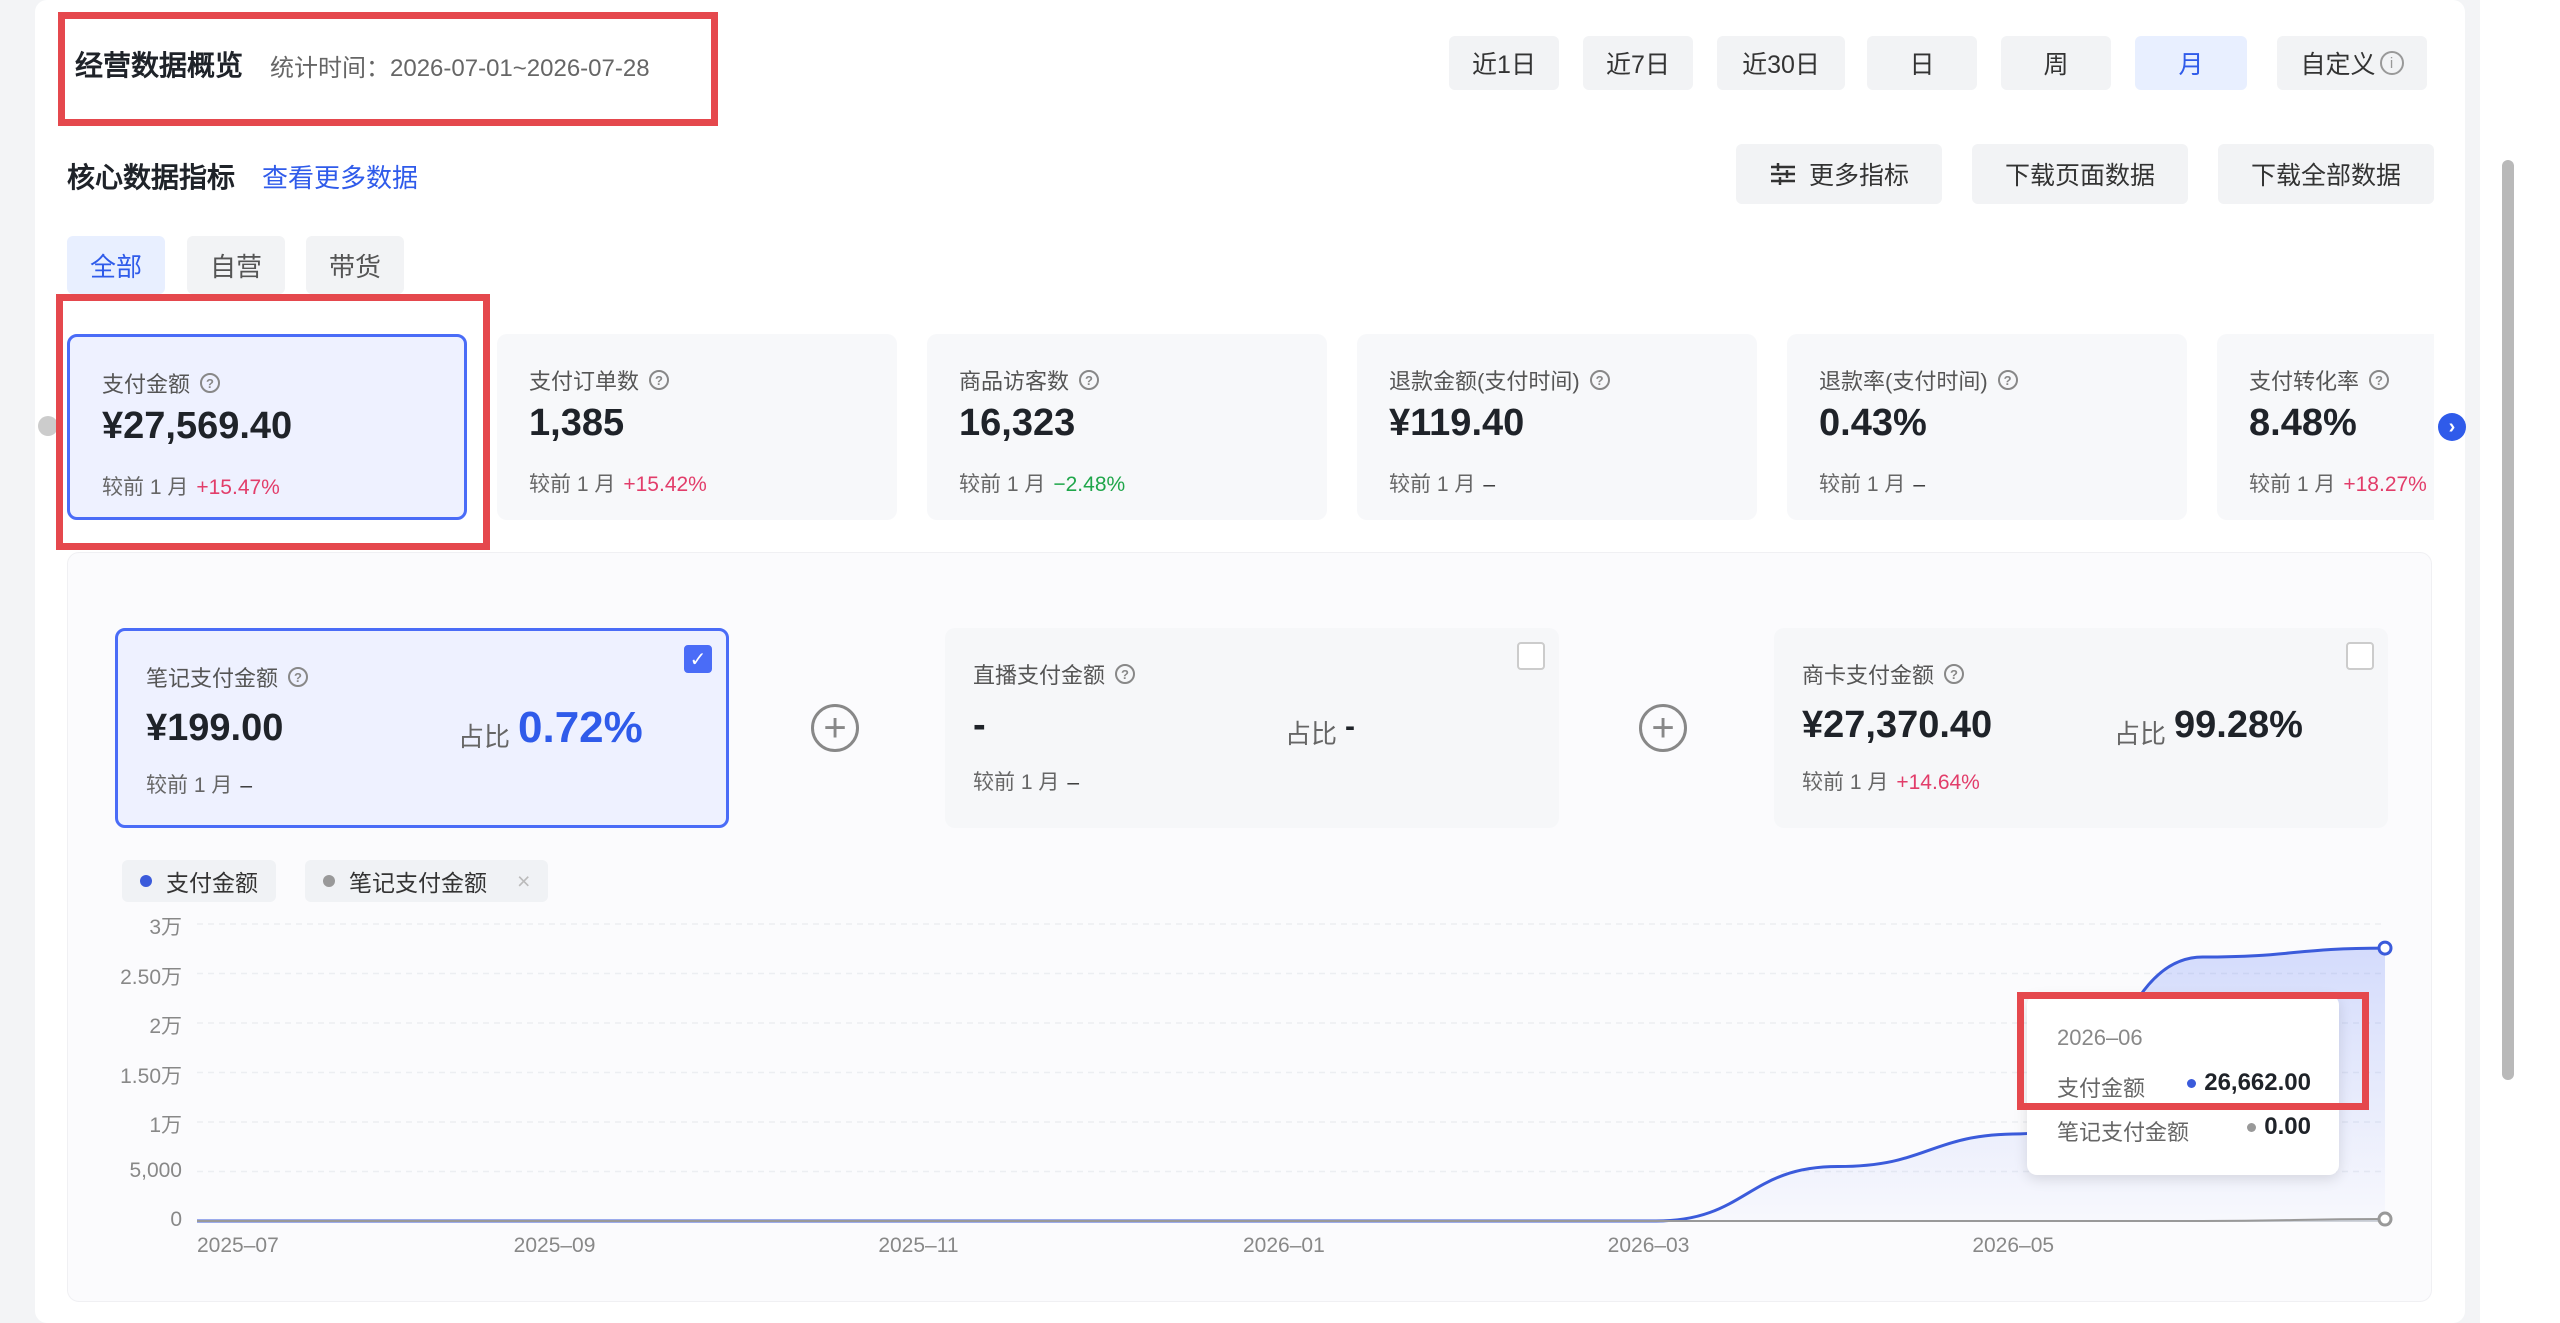 The height and width of the screenshot is (1323, 2560). I want to click on tooltip-row-label: 支付金额, so click(2101, 1088).